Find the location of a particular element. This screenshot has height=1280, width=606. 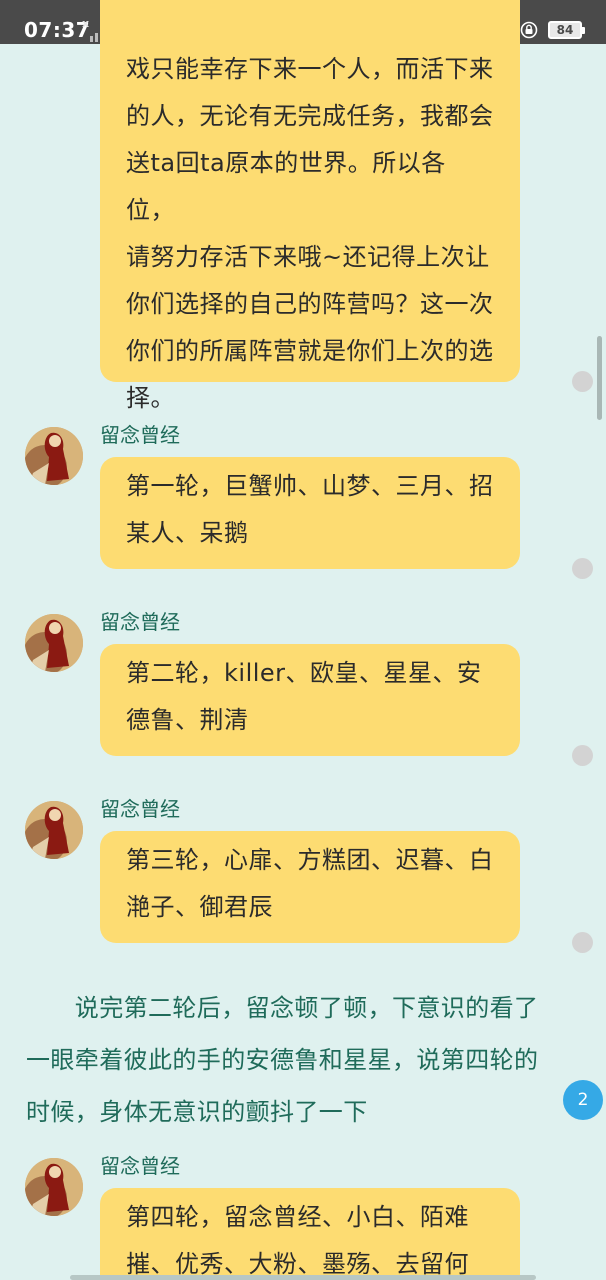

unread-count-badge: 2 is located at coordinates (583, 1100).